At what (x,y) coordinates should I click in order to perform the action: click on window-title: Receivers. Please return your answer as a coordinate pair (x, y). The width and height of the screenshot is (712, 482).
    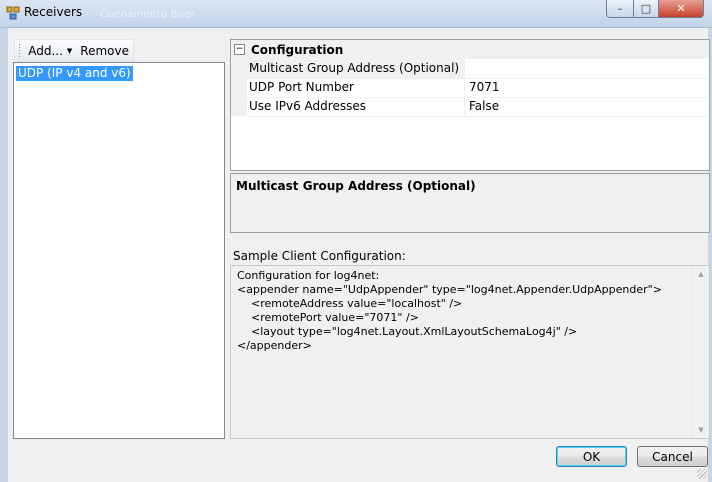
    Looking at the image, I should click on (53, 12).